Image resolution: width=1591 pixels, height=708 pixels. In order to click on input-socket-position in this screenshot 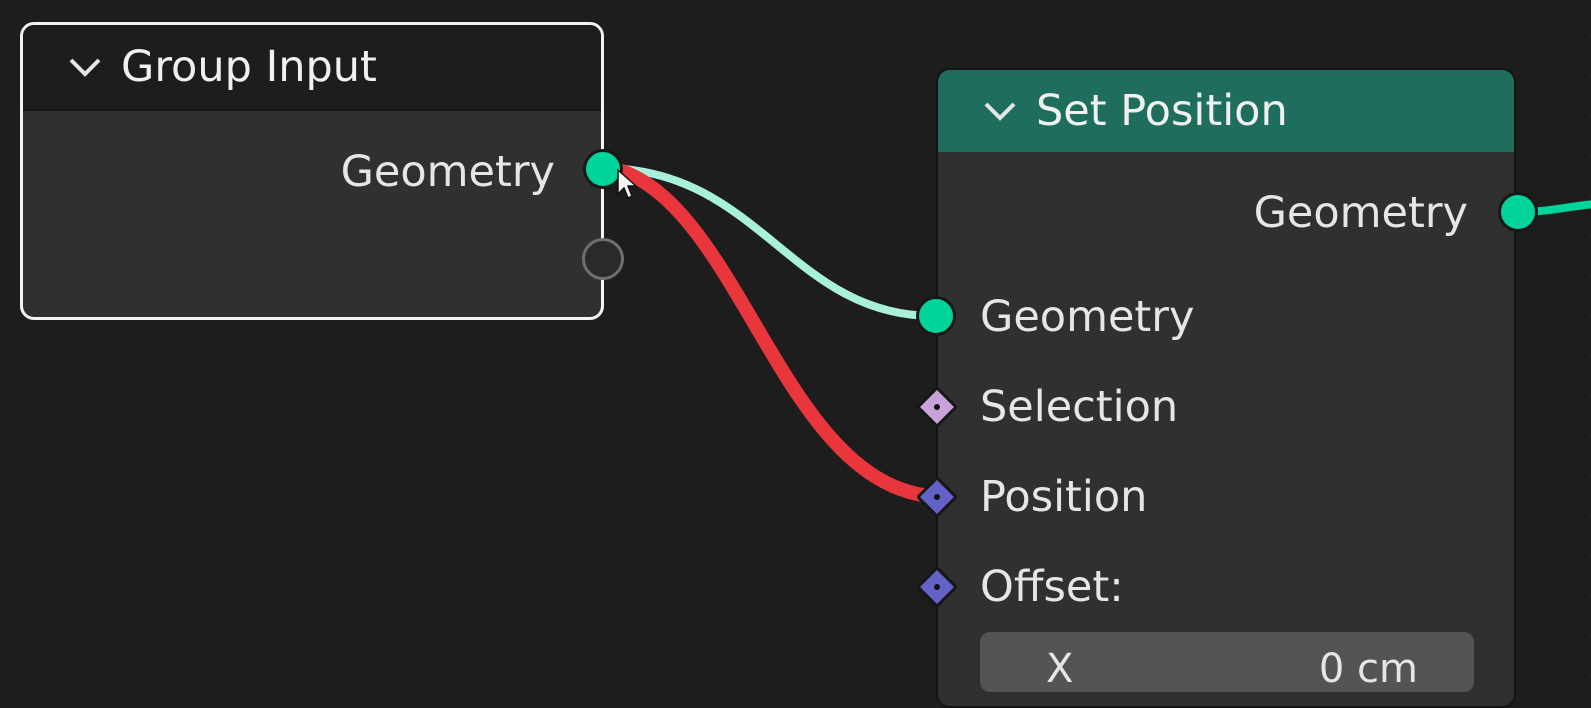, I will do `click(937, 497)`.